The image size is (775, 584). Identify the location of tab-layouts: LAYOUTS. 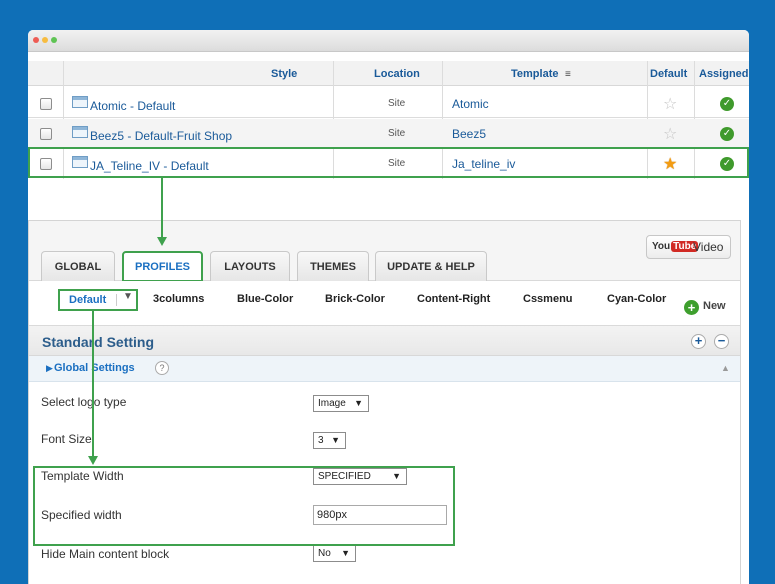
(250, 266).